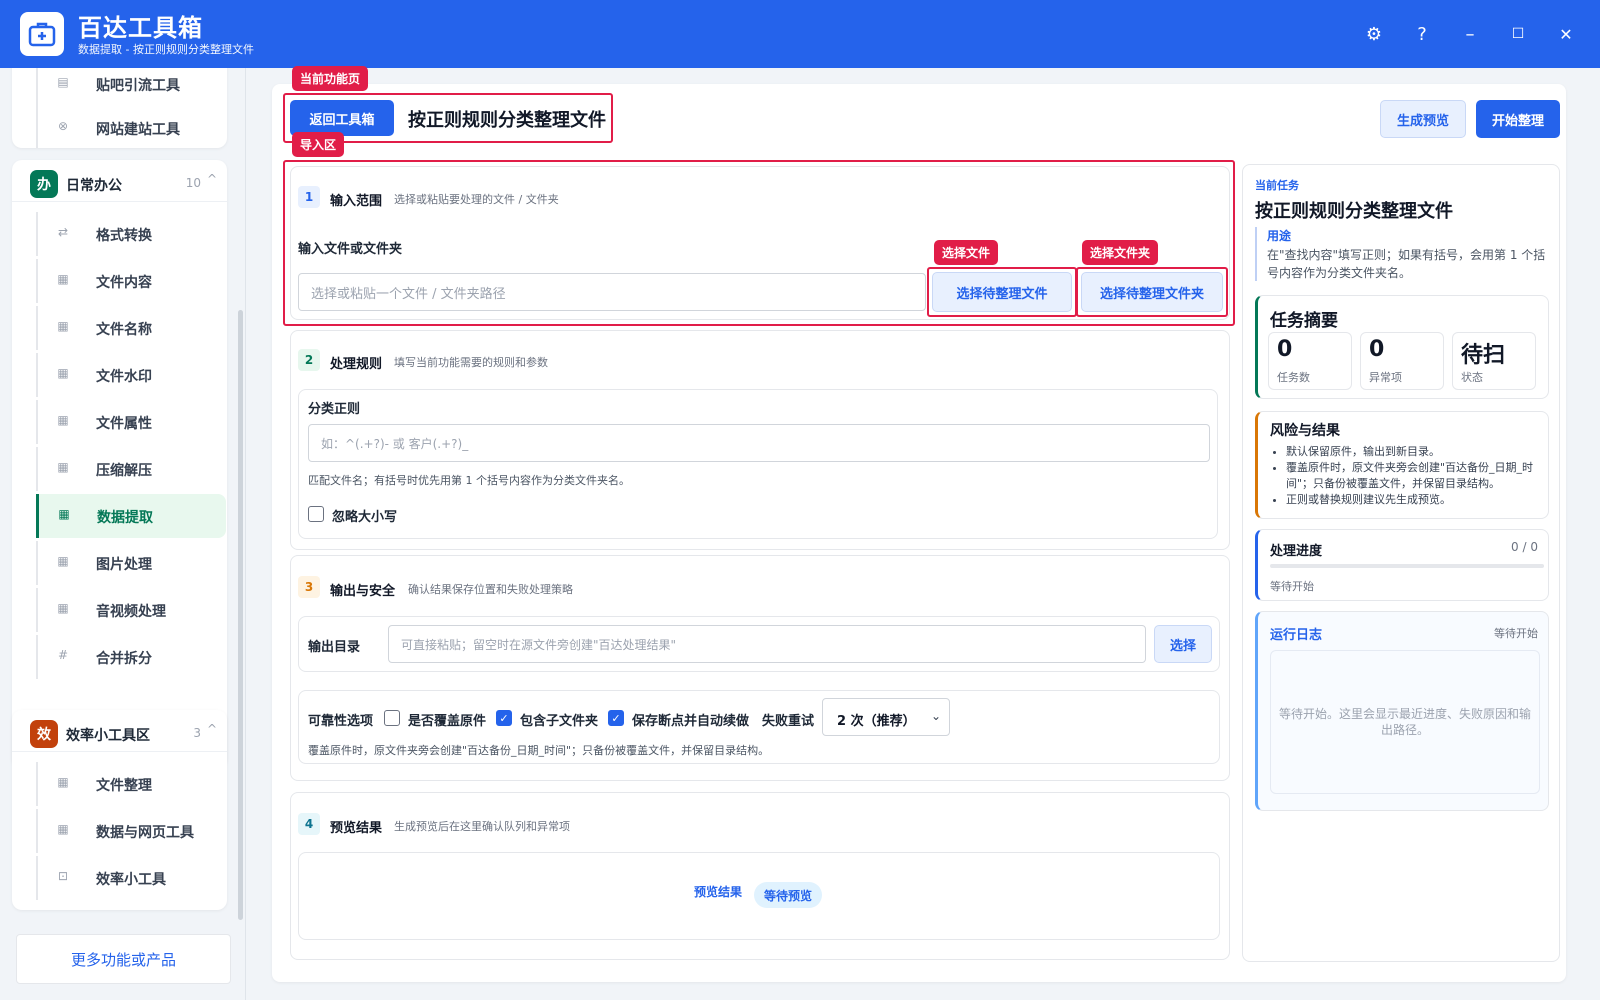 This screenshot has height=1000, width=1600. What do you see at coordinates (1374, 34) in the screenshot?
I see `settings-icon: ⚙` at bounding box center [1374, 34].